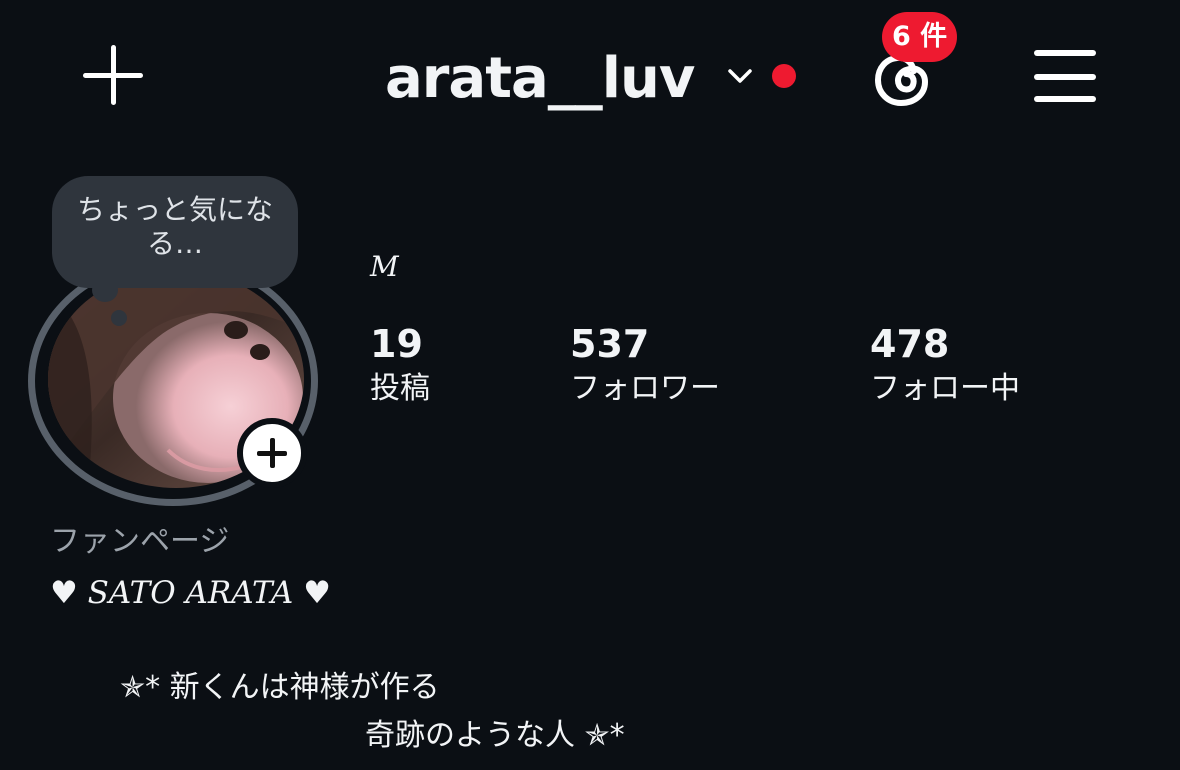 The width and height of the screenshot is (1180, 770). Describe the element at coordinates (740, 76) in the screenshot. I see `chevron-down-icon` at that location.